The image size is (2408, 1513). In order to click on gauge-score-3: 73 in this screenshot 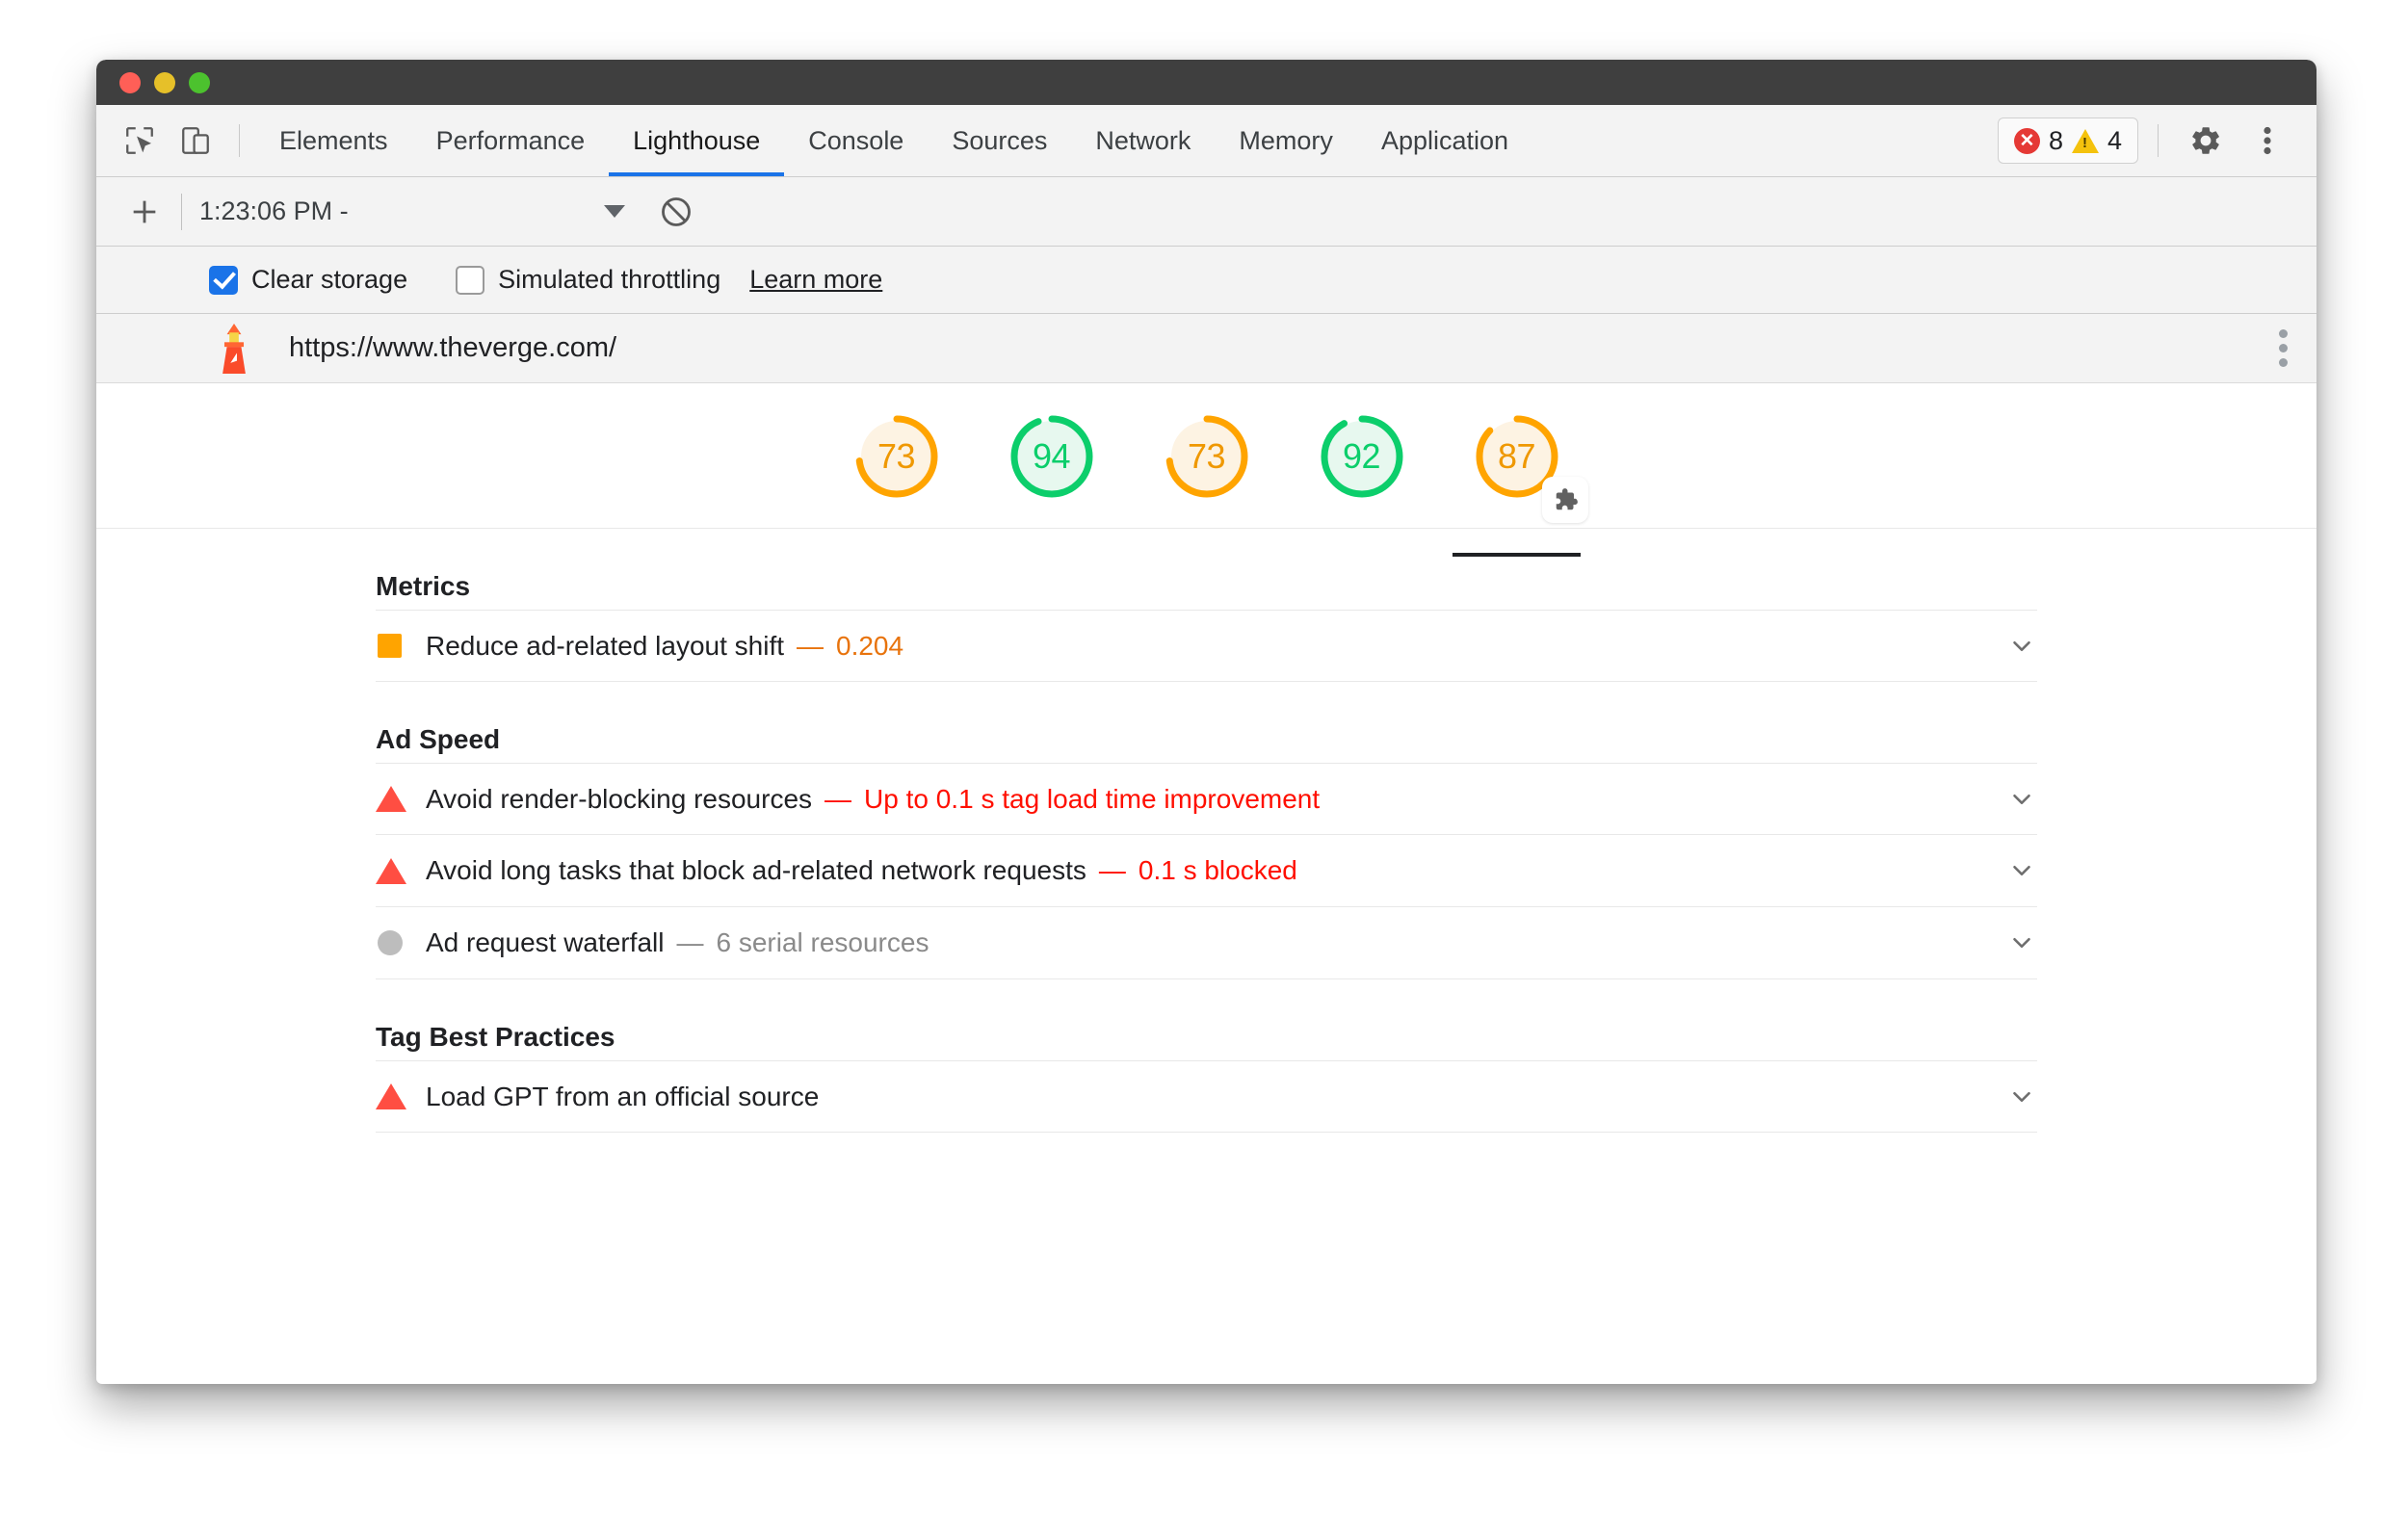, I will do `click(1206, 470)`.